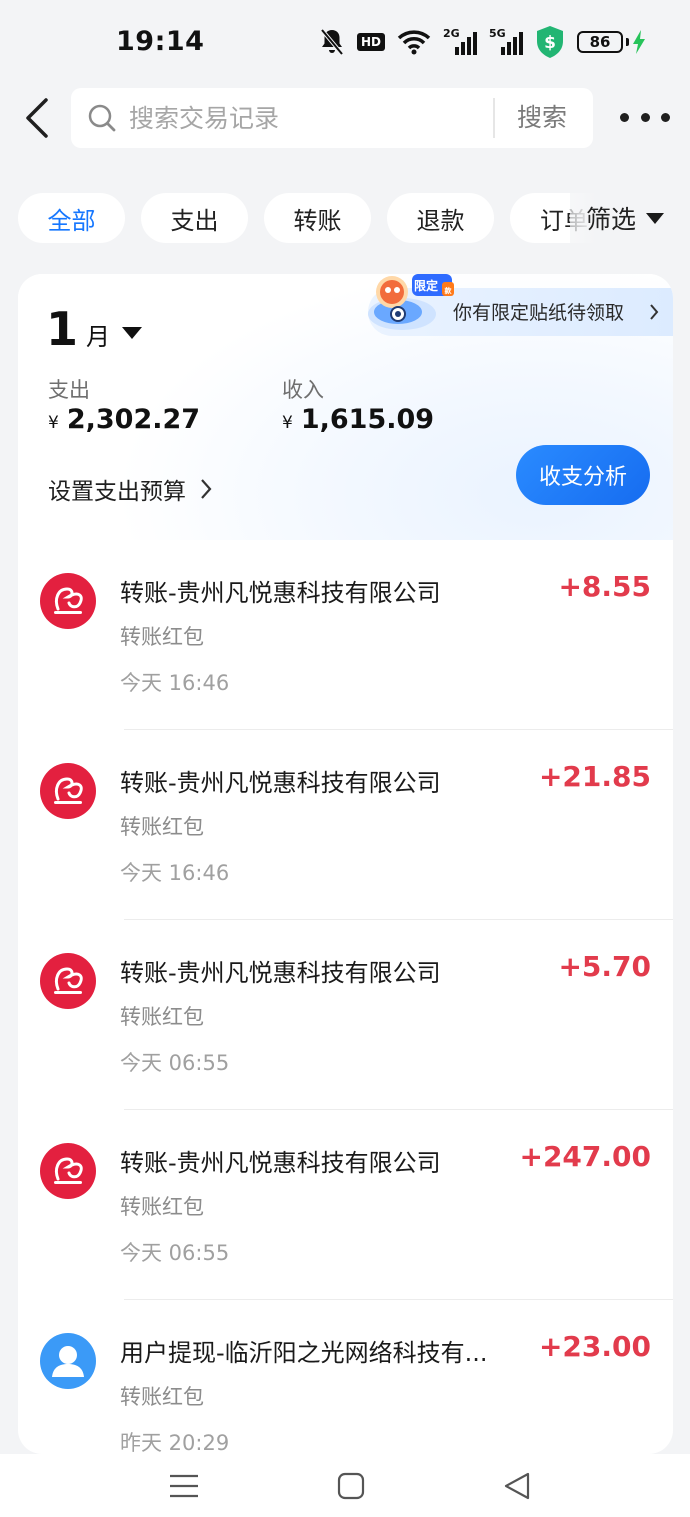 The image size is (690, 1517). What do you see at coordinates (303, 390) in the screenshot?
I see `income-label: 收入` at bounding box center [303, 390].